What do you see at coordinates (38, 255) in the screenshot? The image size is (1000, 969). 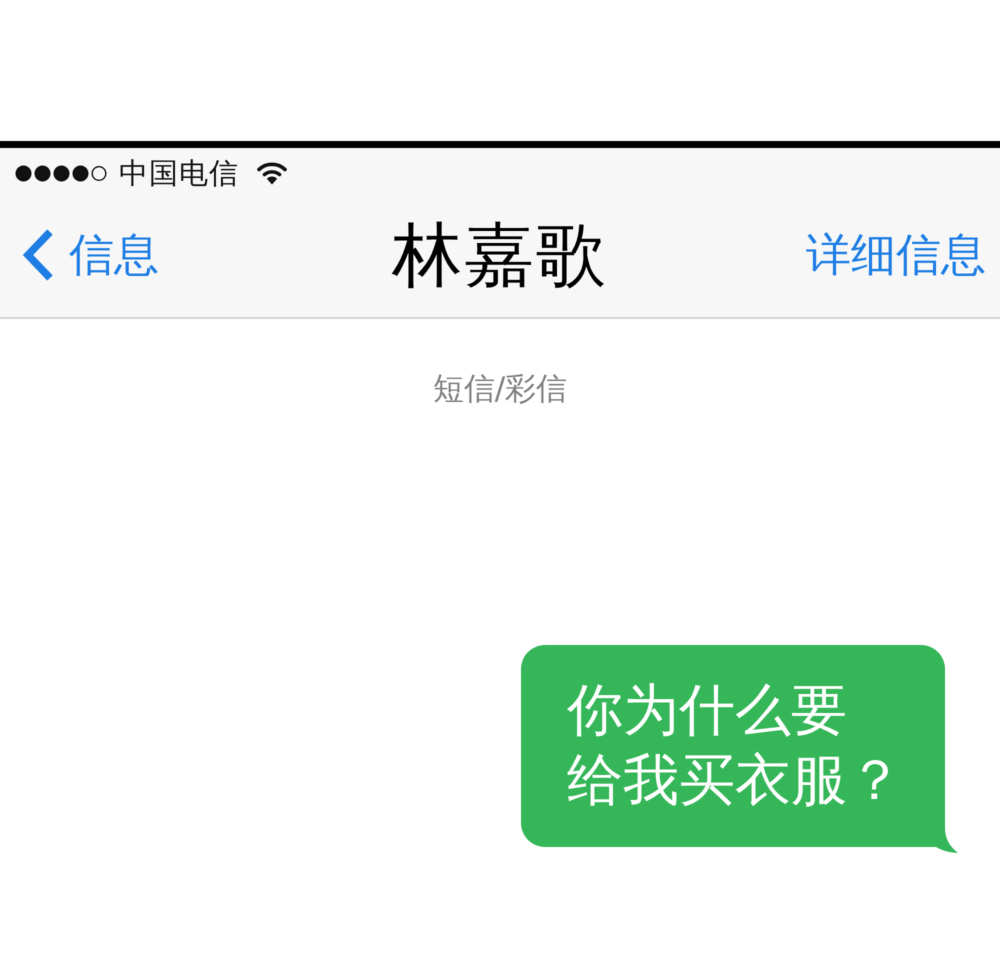 I see `back-chevron-icon` at bounding box center [38, 255].